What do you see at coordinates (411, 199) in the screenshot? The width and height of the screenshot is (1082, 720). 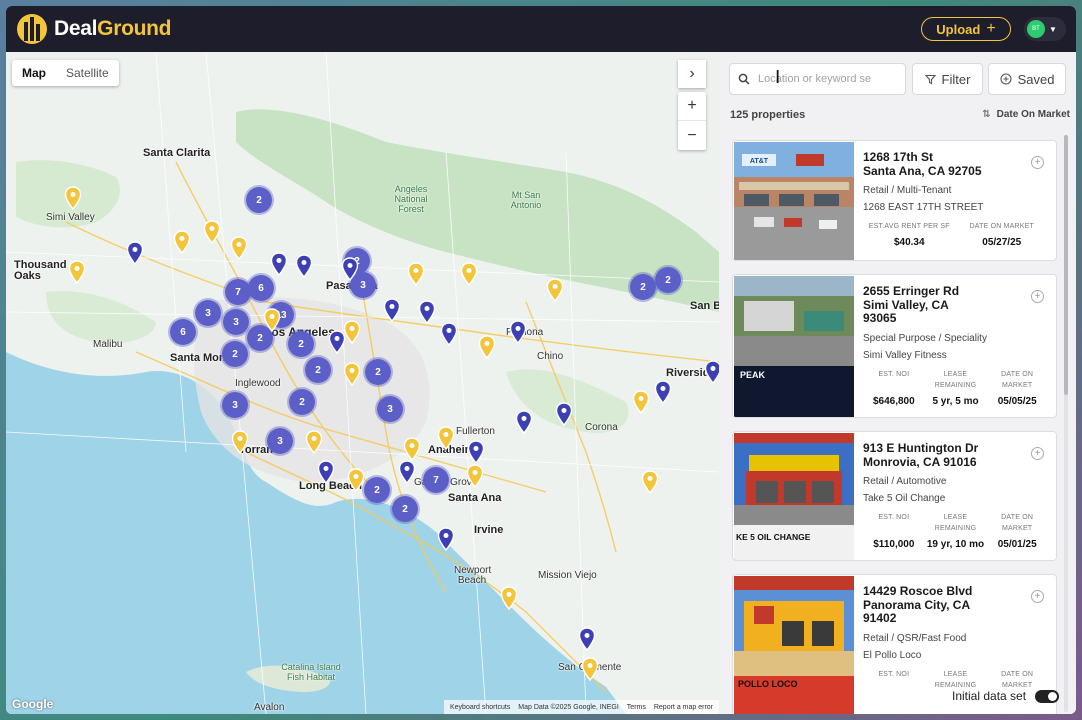 I see `park-label: Angeles National Forest` at bounding box center [411, 199].